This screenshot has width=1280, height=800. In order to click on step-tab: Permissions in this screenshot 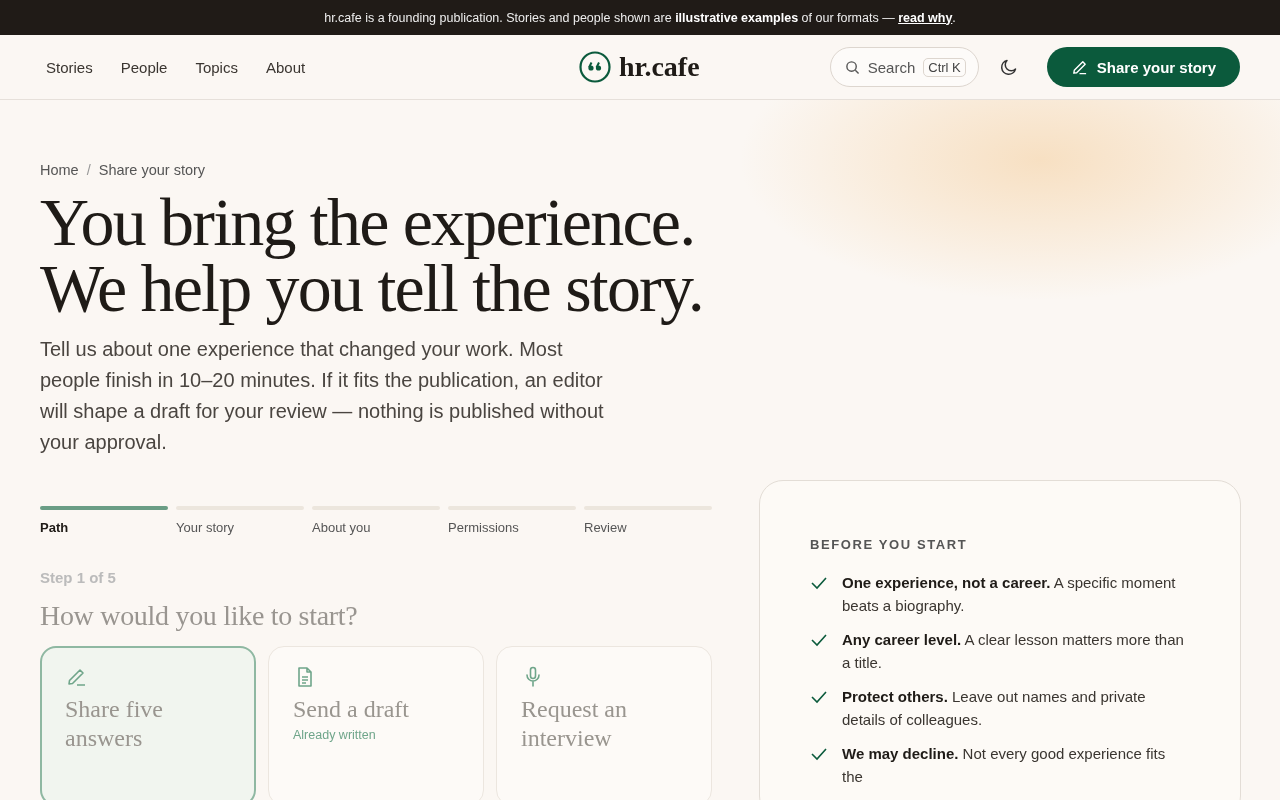, I will do `click(512, 527)`.